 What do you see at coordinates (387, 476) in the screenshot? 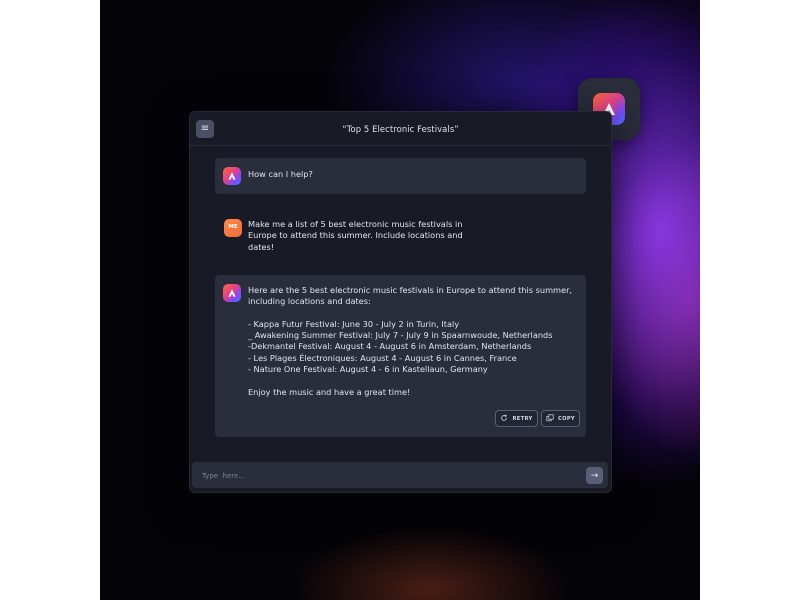
I see `message-input` at bounding box center [387, 476].